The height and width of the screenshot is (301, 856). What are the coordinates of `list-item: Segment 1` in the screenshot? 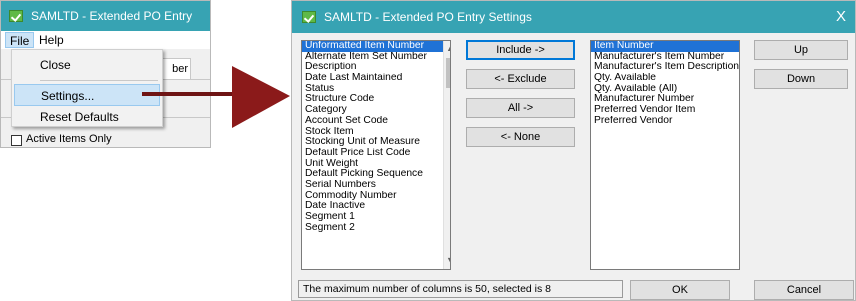 It's located at (376, 217).